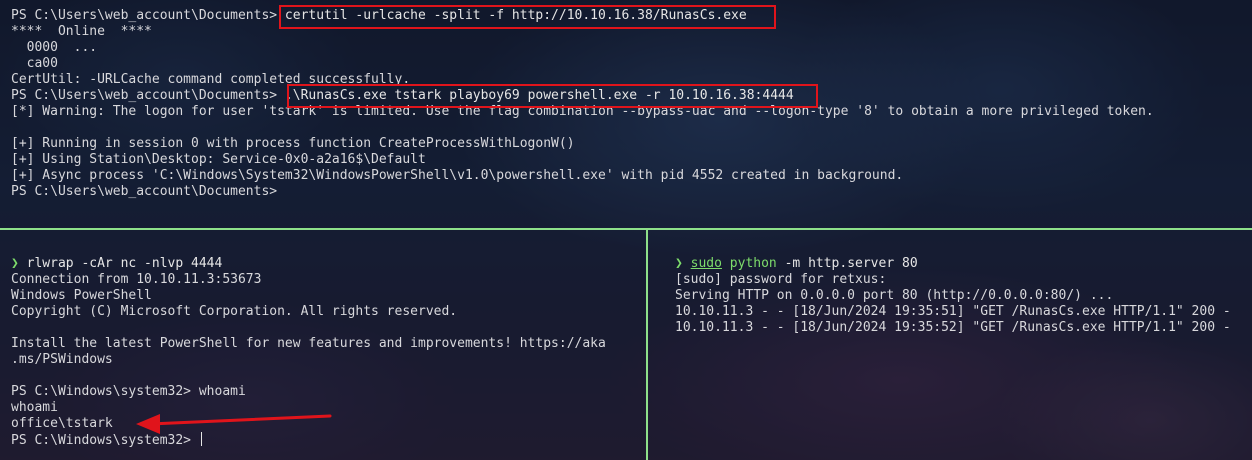 This screenshot has width=1252, height=460. What do you see at coordinates (234, 424) in the screenshot?
I see `annotation-arrow-icon` at bounding box center [234, 424].